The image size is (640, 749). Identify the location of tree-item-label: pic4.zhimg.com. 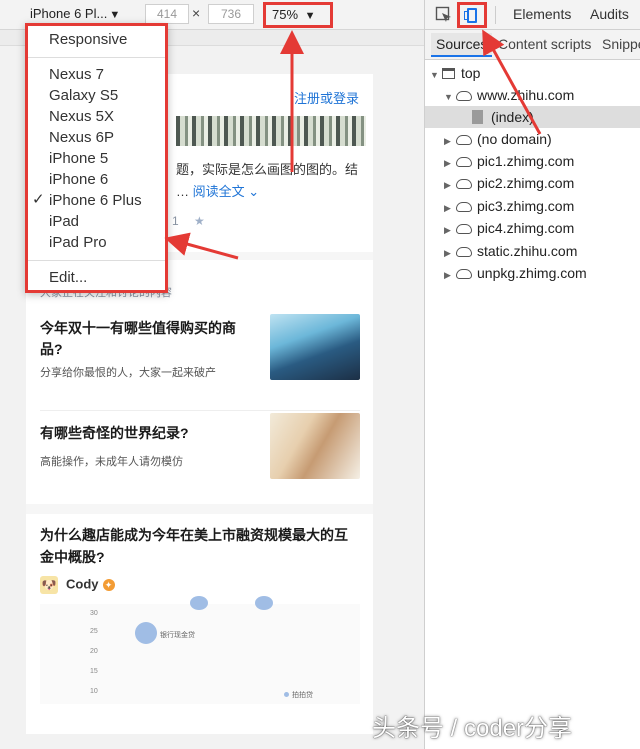
(526, 228).